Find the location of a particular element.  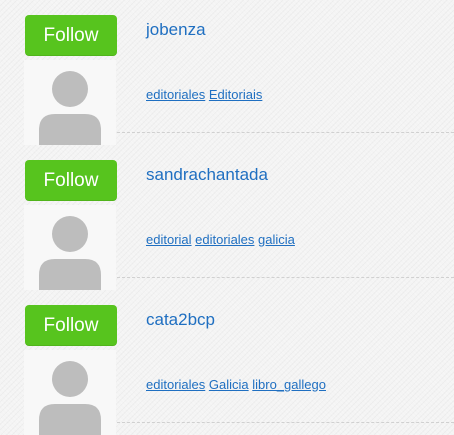

tag-list: editoriales Editoriais is located at coordinates (204, 95).